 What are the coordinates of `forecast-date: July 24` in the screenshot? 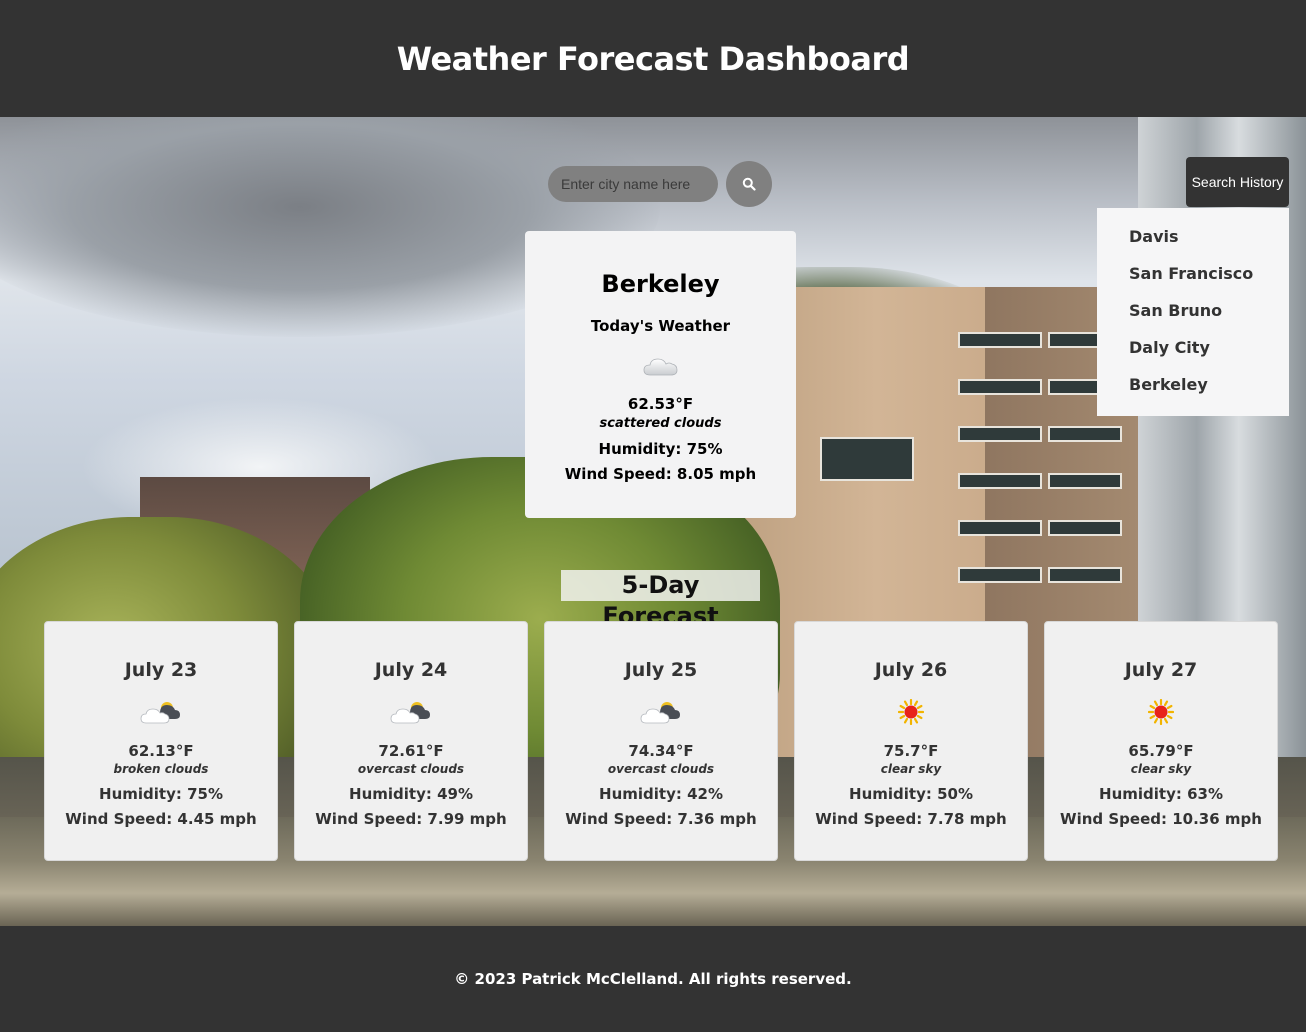 It's located at (411, 670).